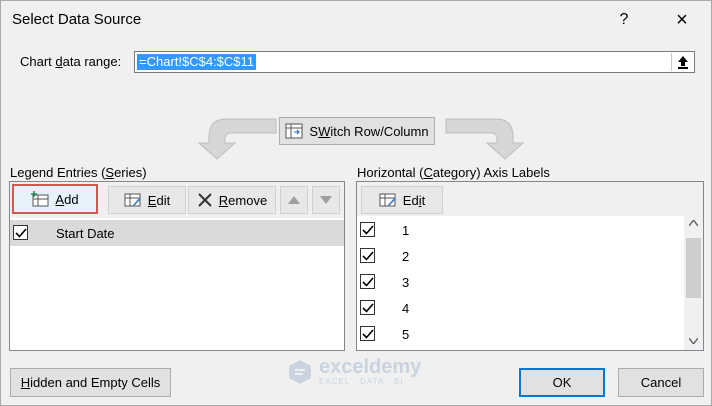  I want to click on vertical-scrollbar, so click(693, 283).